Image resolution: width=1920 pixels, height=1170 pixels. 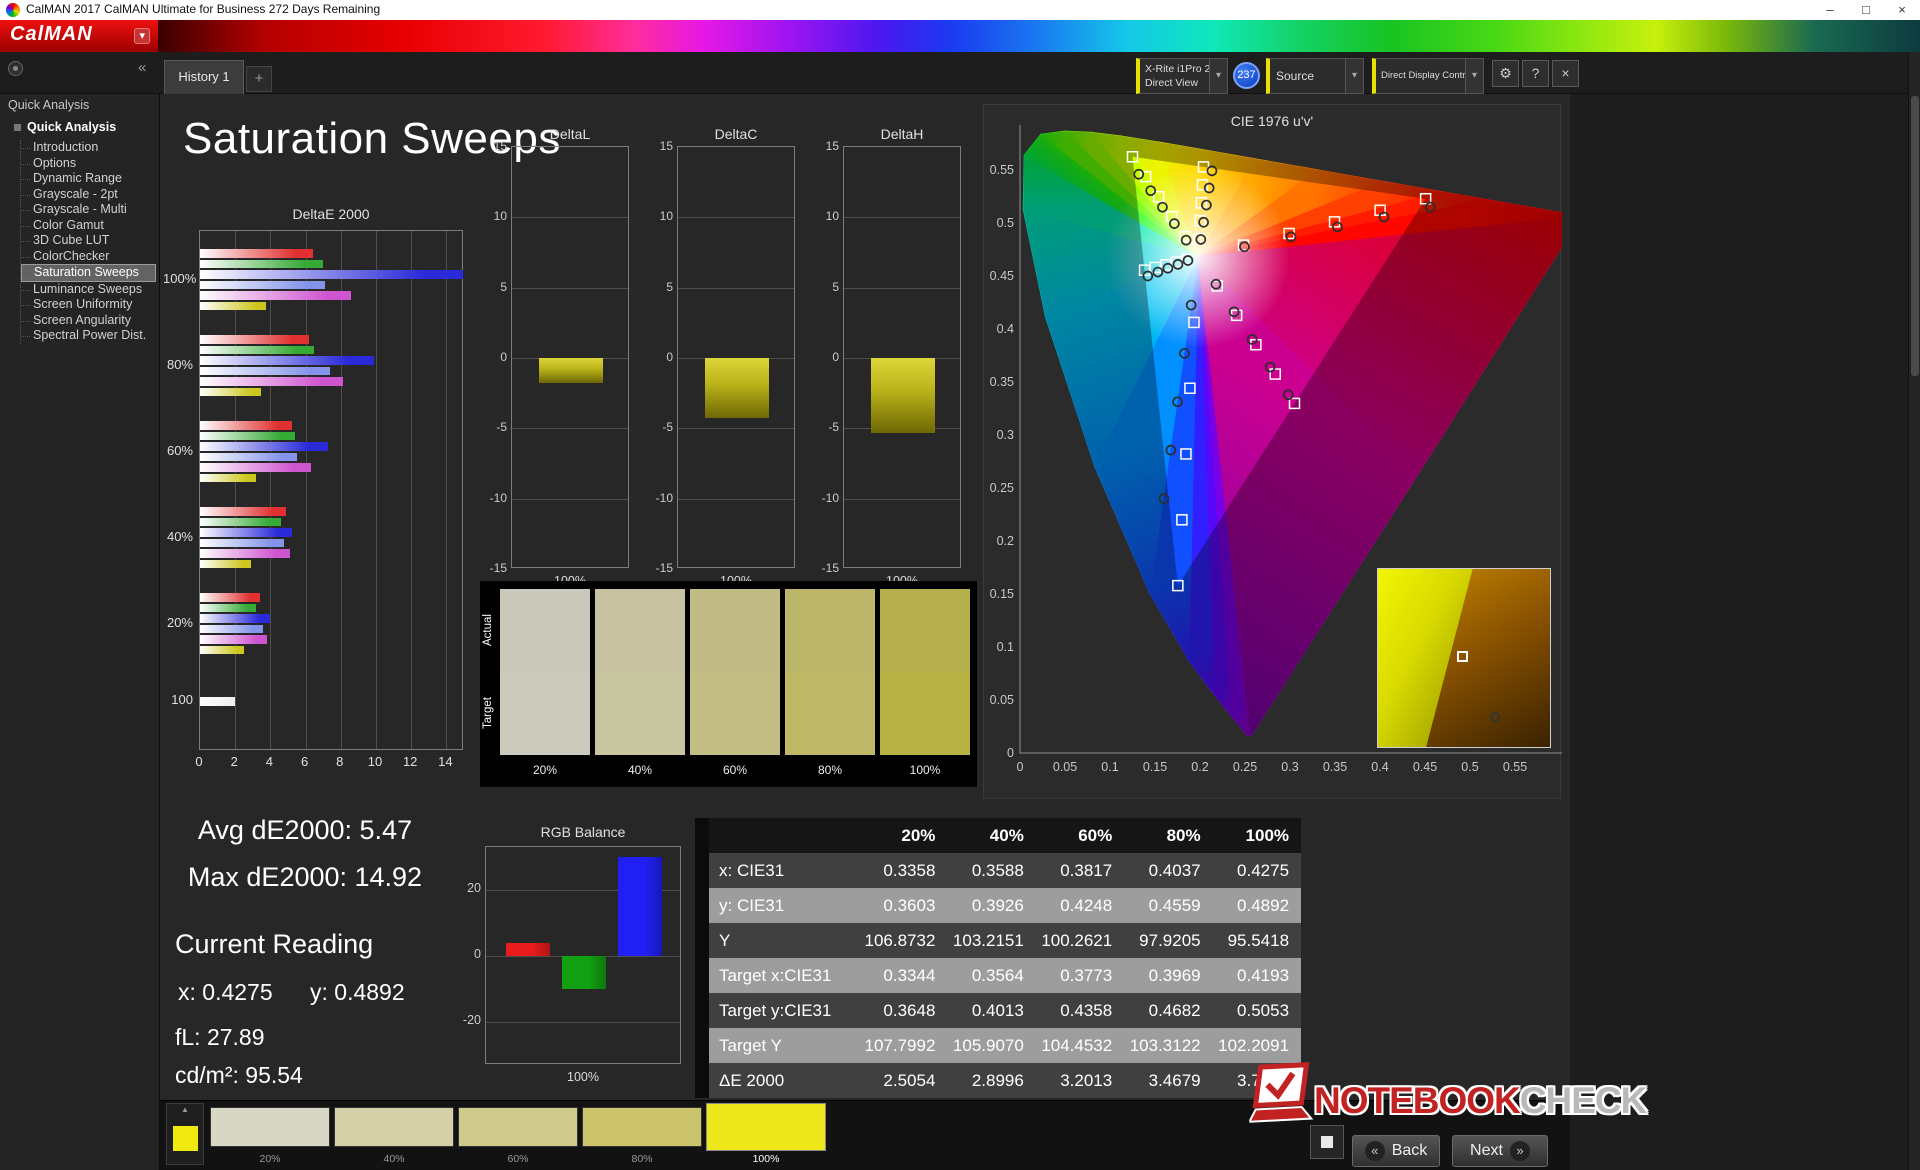 I want to click on close-icon: ×, so click(x=1902, y=10).